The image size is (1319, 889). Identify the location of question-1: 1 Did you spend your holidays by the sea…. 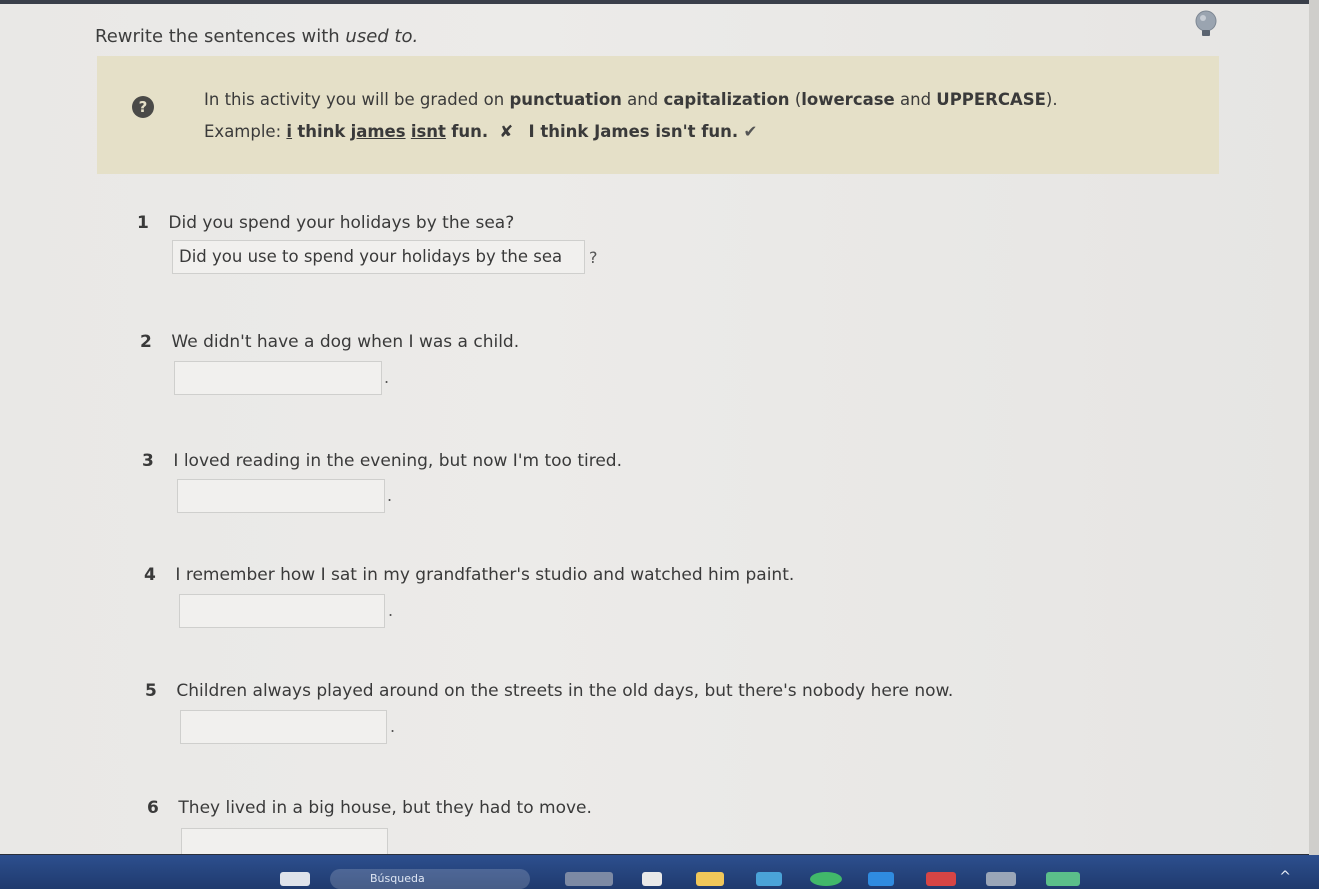
(325, 223).